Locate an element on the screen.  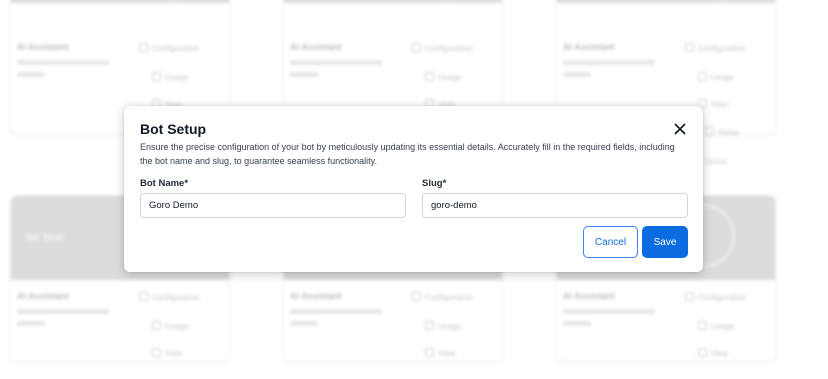
bot-name-input is located at coordinates (273, 205).